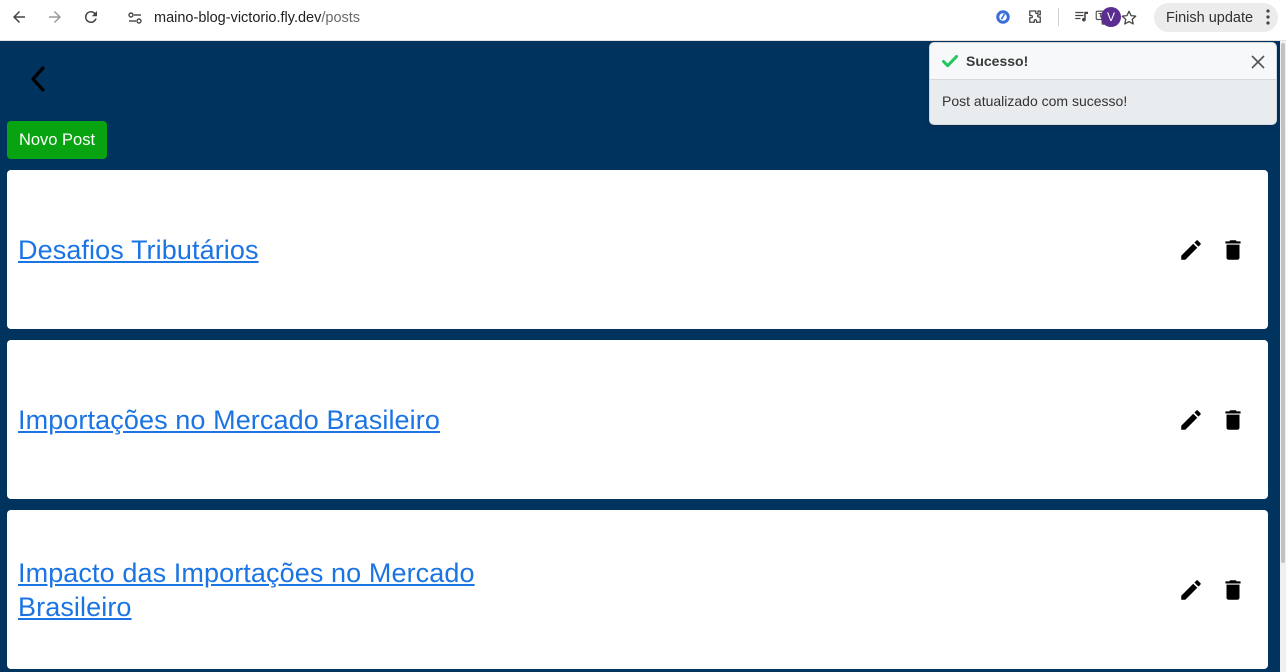 This screenshot has height=672, width=1286. I want to click on url-text: maino-blog-victorio.fly.dev/posts, so click(257, 18).